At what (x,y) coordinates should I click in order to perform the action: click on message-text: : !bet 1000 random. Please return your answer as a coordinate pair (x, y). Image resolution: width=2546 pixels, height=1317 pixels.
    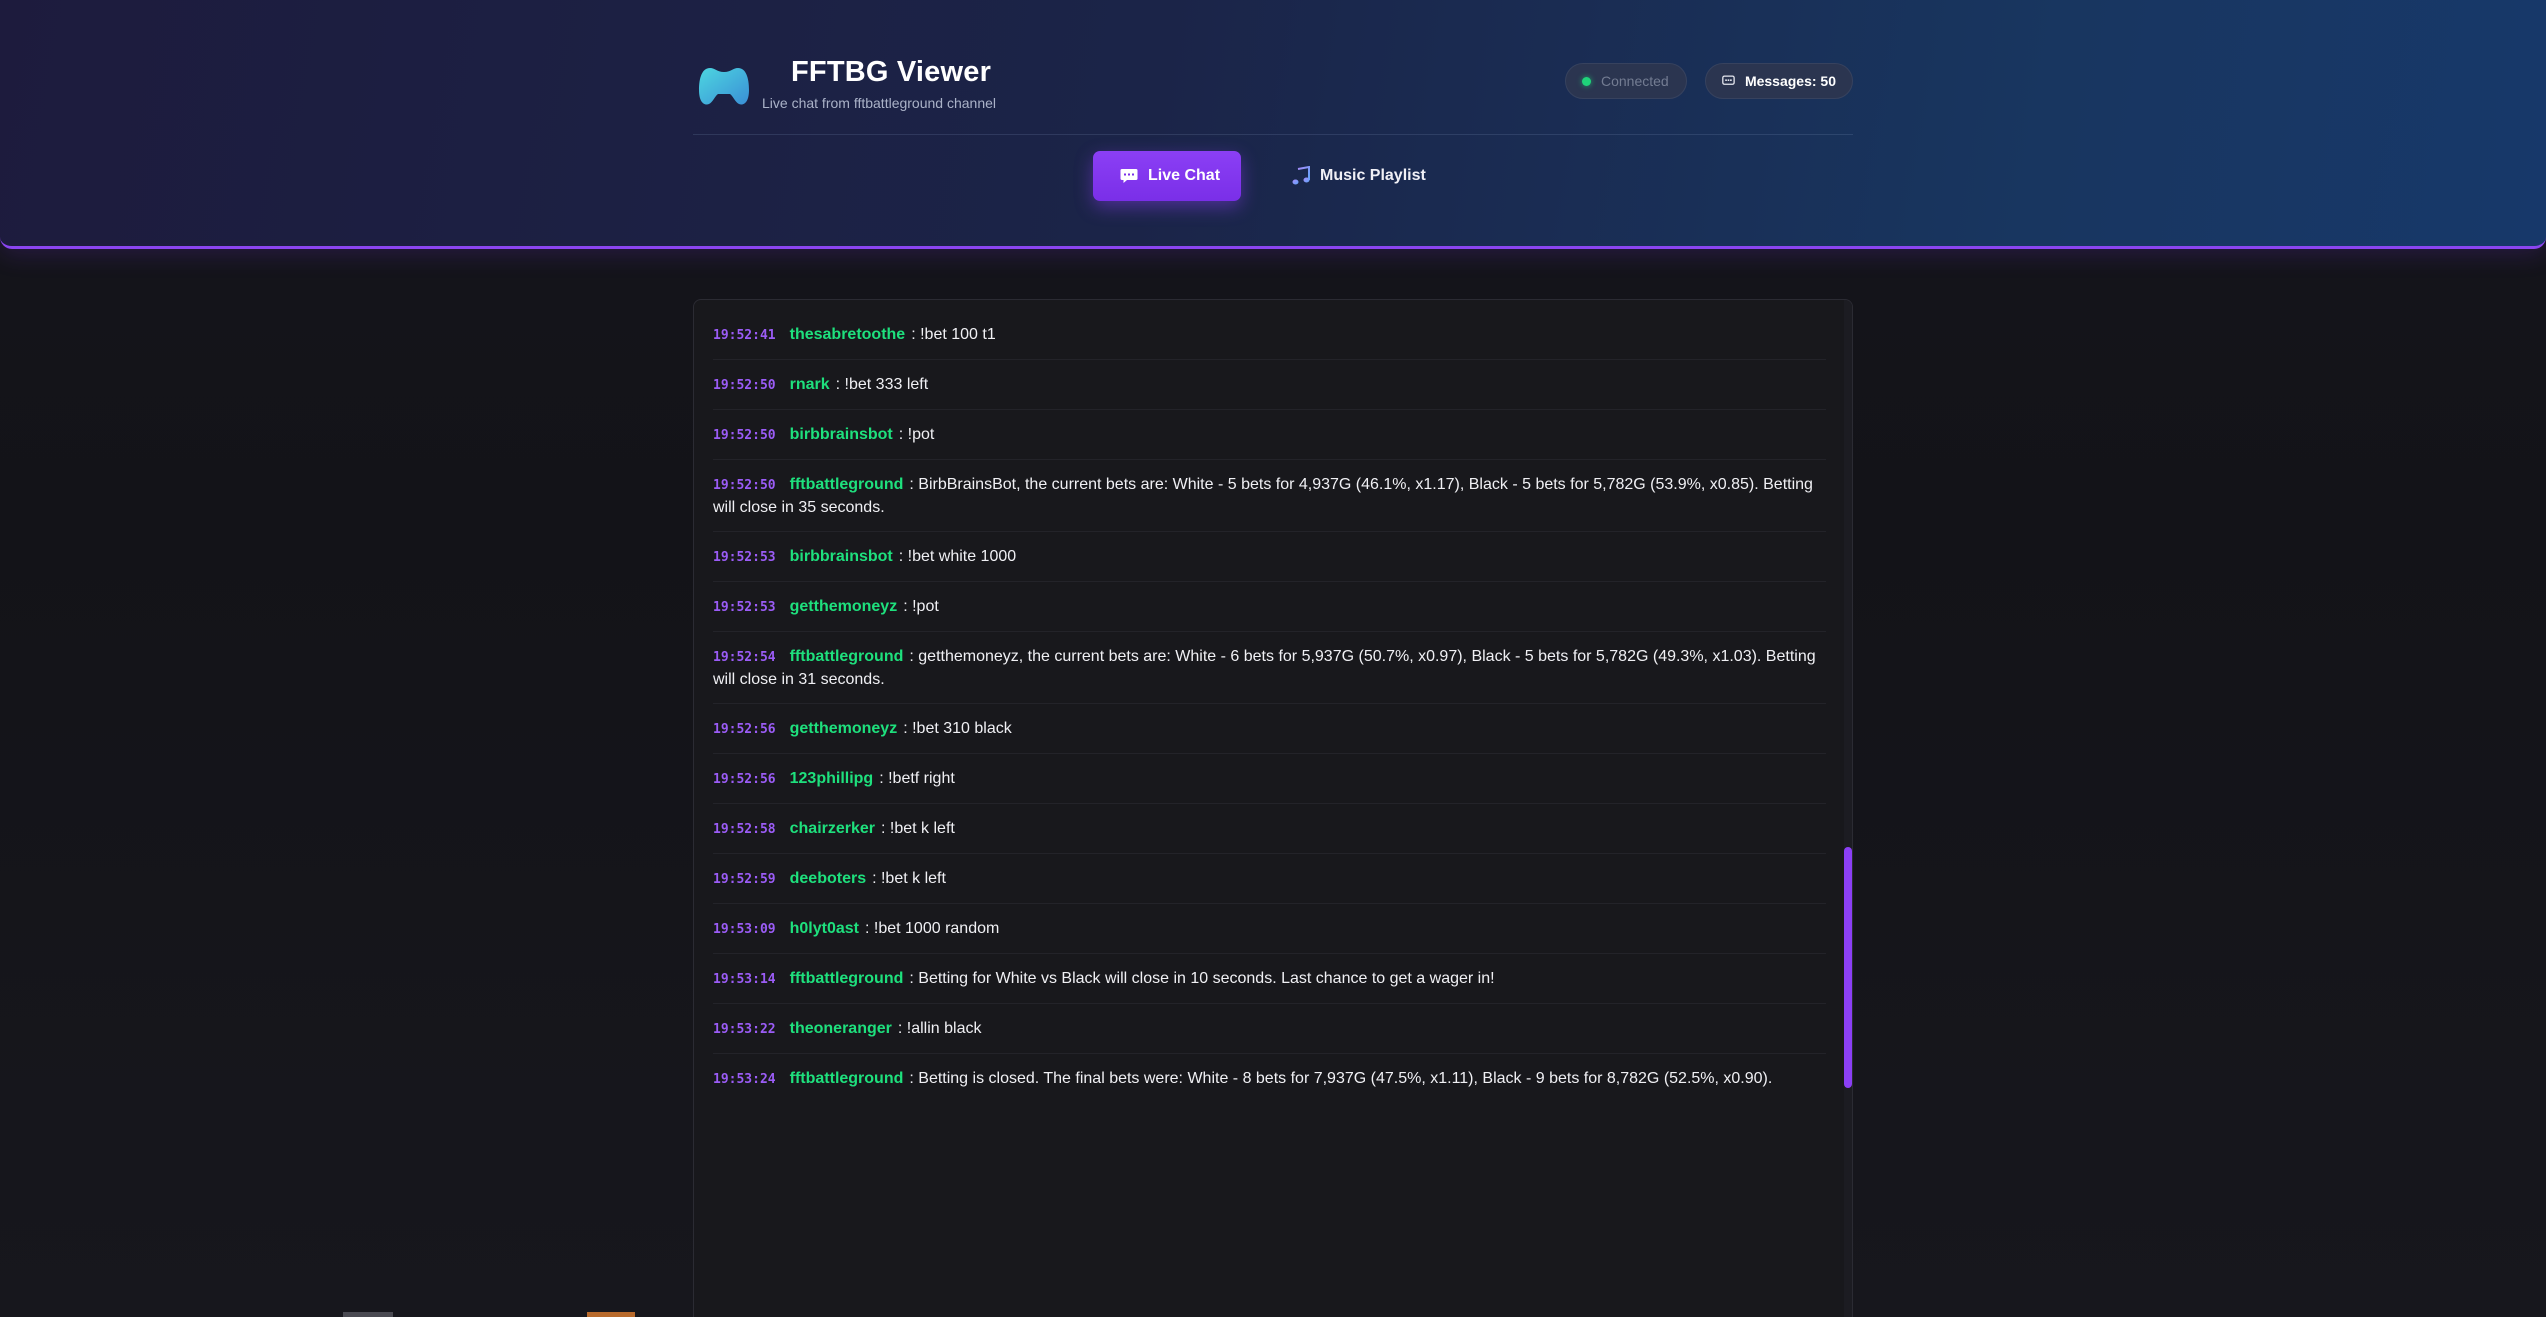
    Looking at the image, I should click on (932, 928).